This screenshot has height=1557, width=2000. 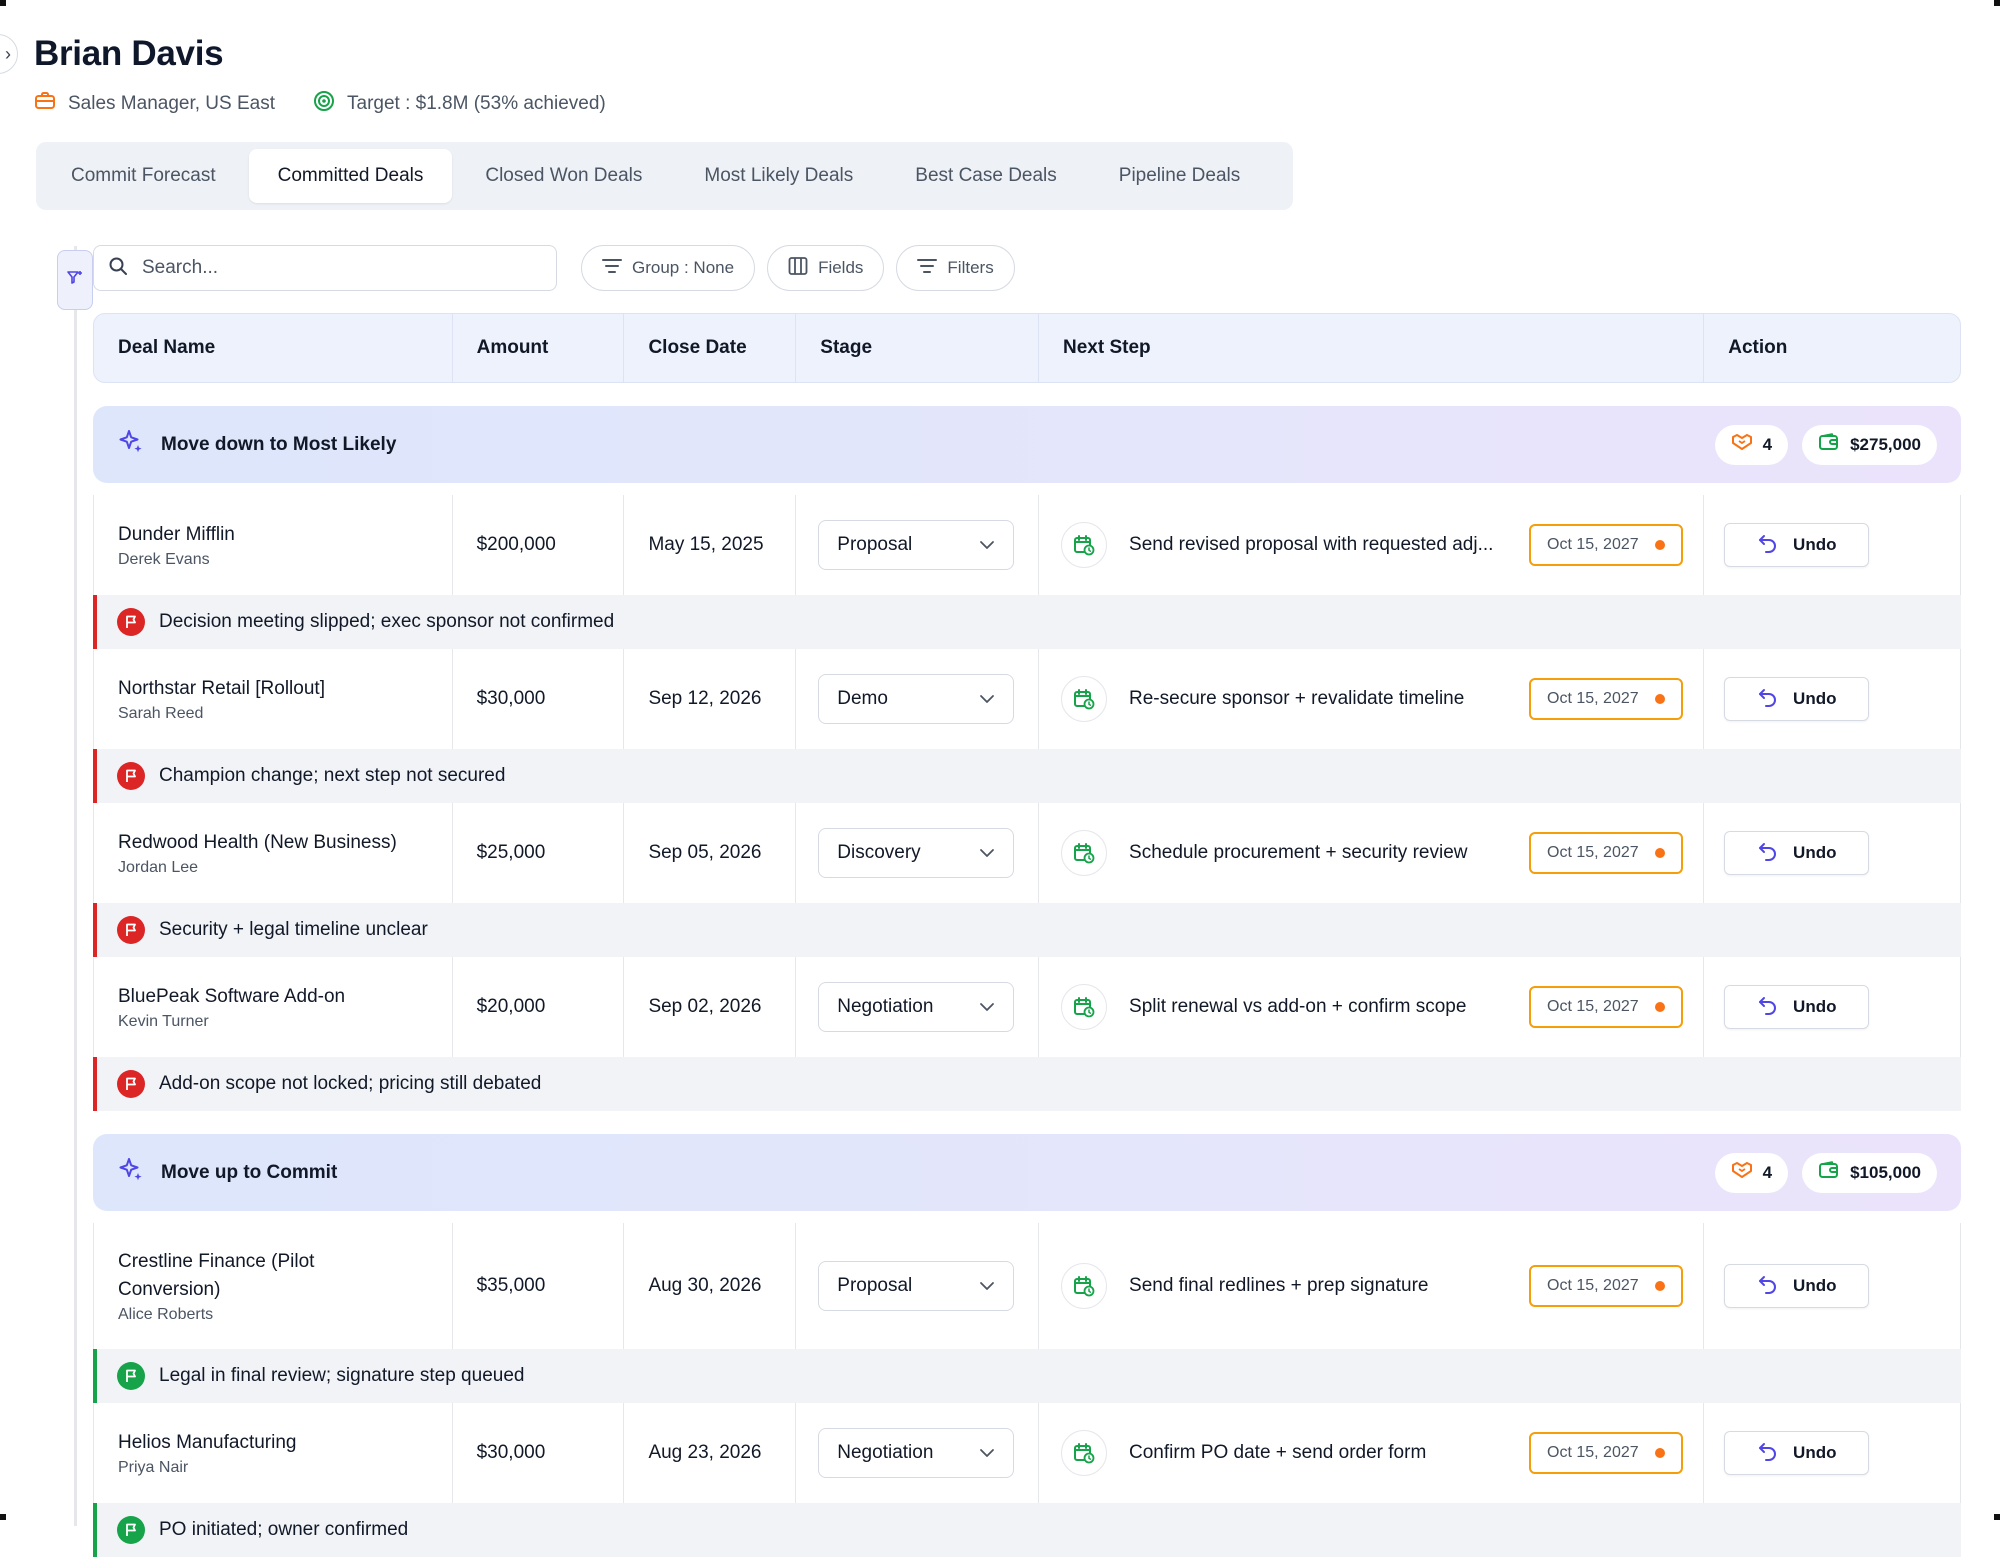 I want to click on deal-count-chip: 4, so click(x=1751, y=444).